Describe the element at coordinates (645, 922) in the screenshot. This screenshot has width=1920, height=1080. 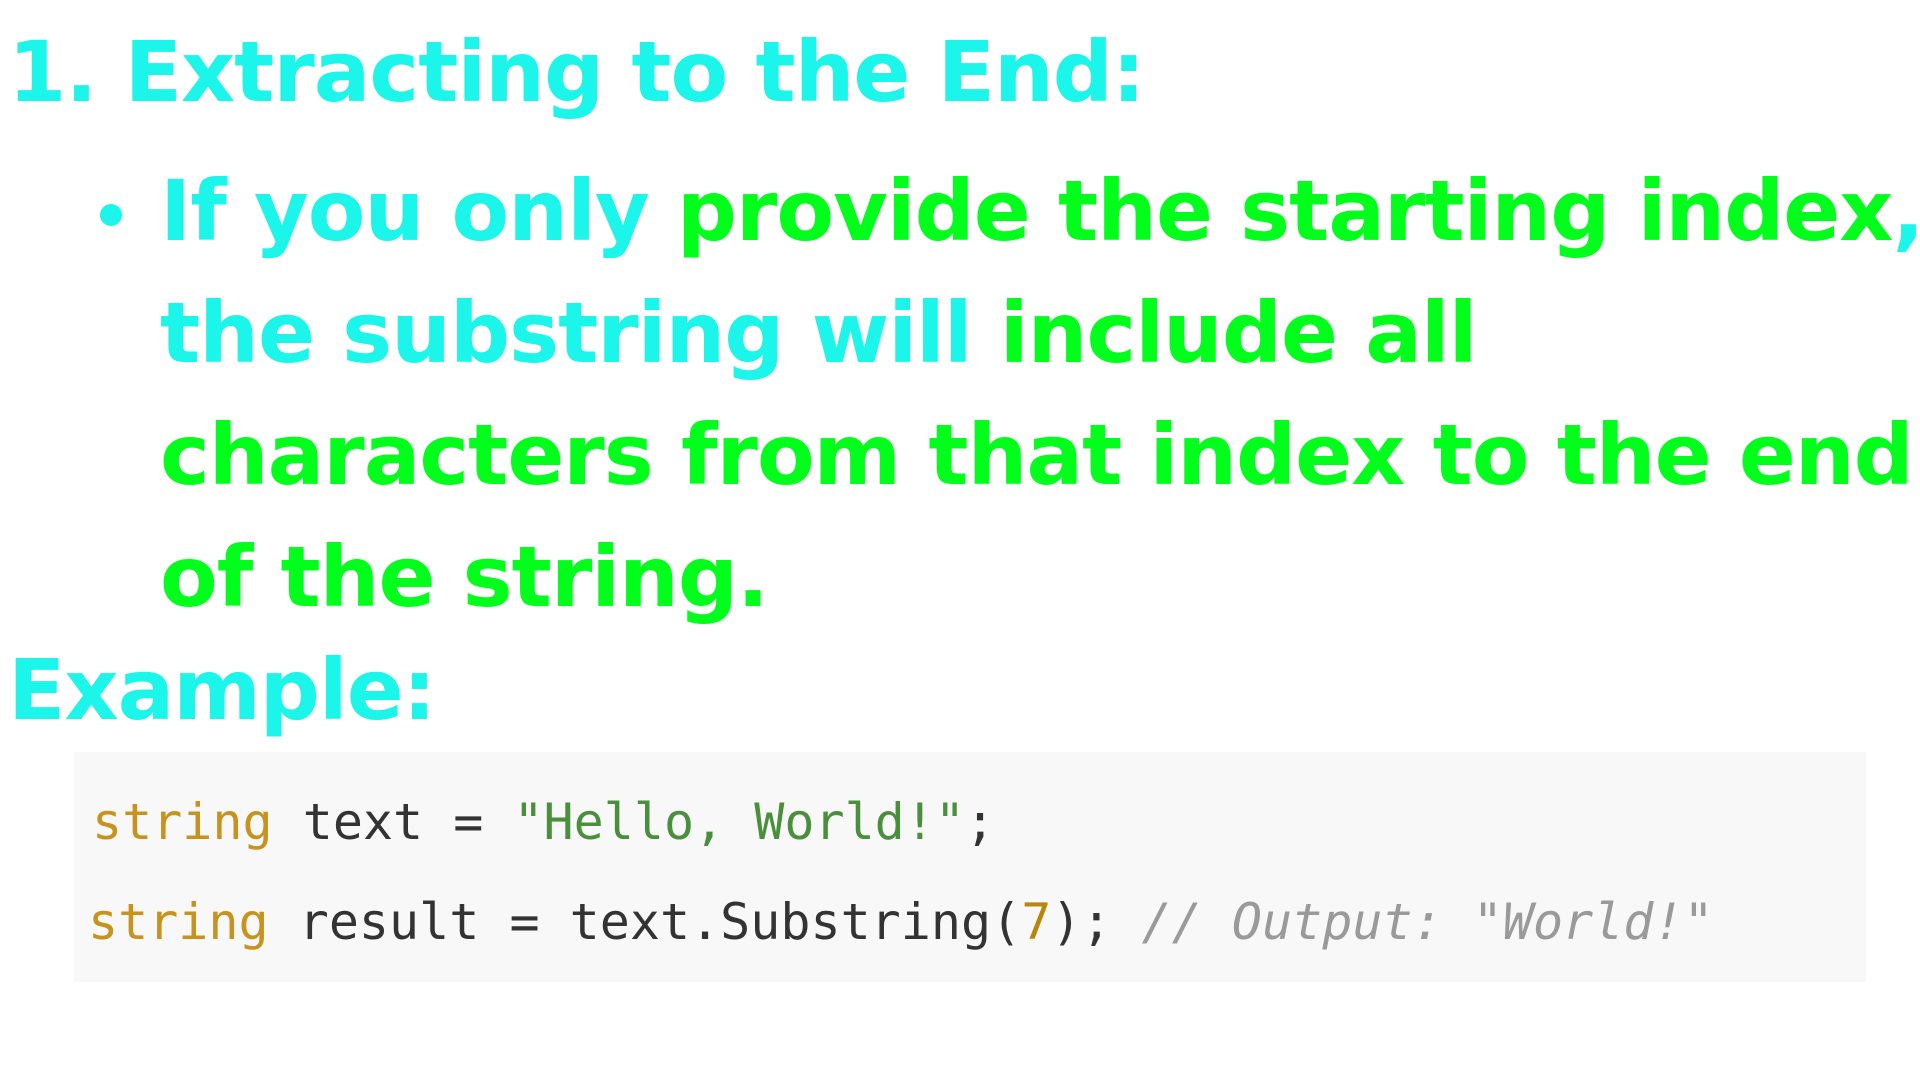
I see `code-plain: result = text.Substring(` at that location.